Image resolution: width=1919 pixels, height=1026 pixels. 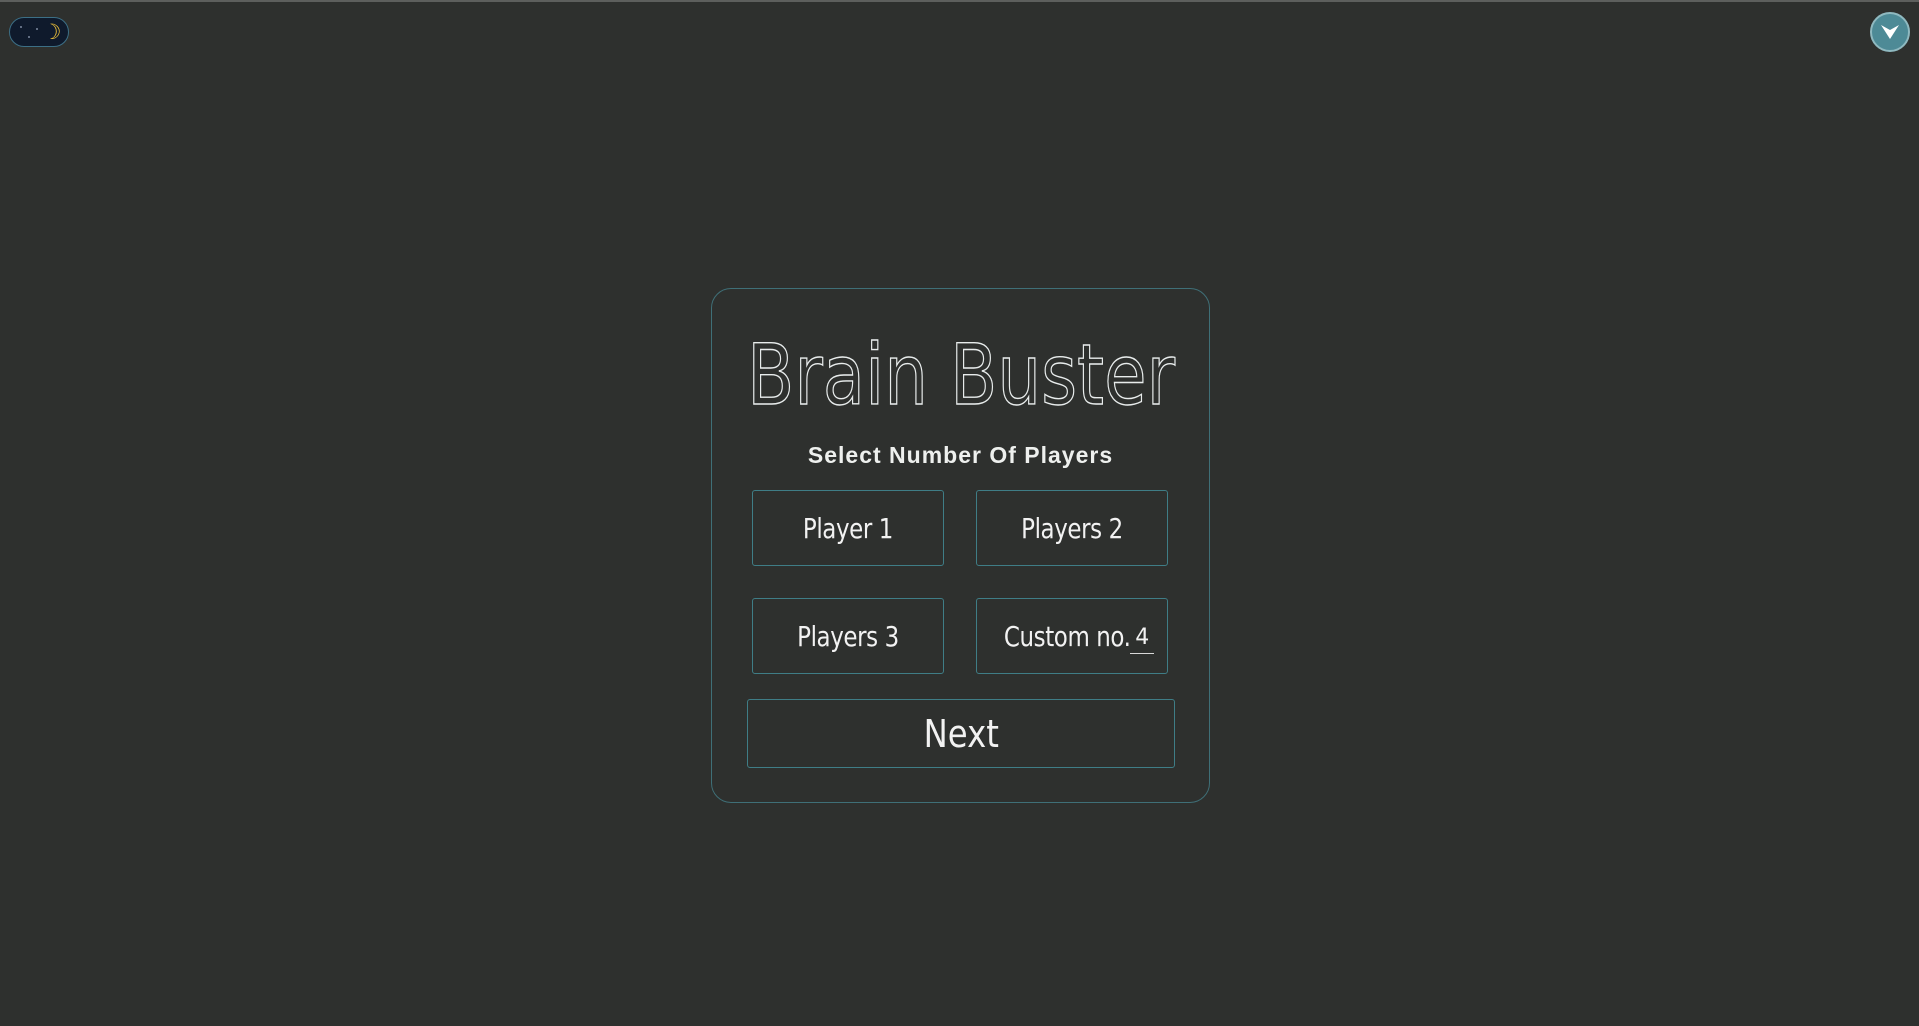 What do you see at coordinates (960, 455) in the screenshot?
I see `page-subtitle: Select Number Of Players` at bounding box center [960, 455].